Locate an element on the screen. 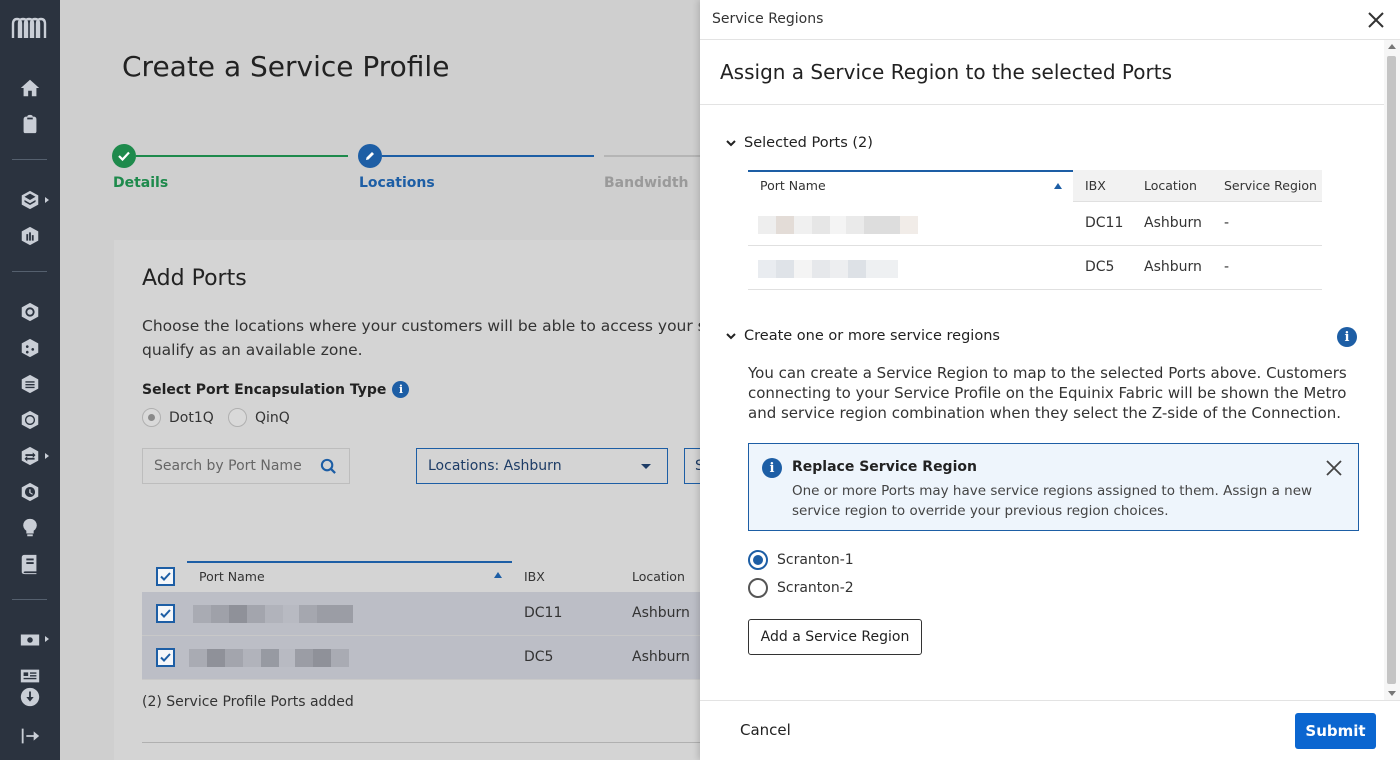  step-locations-label: Locations is located at coordinates (397, 183).